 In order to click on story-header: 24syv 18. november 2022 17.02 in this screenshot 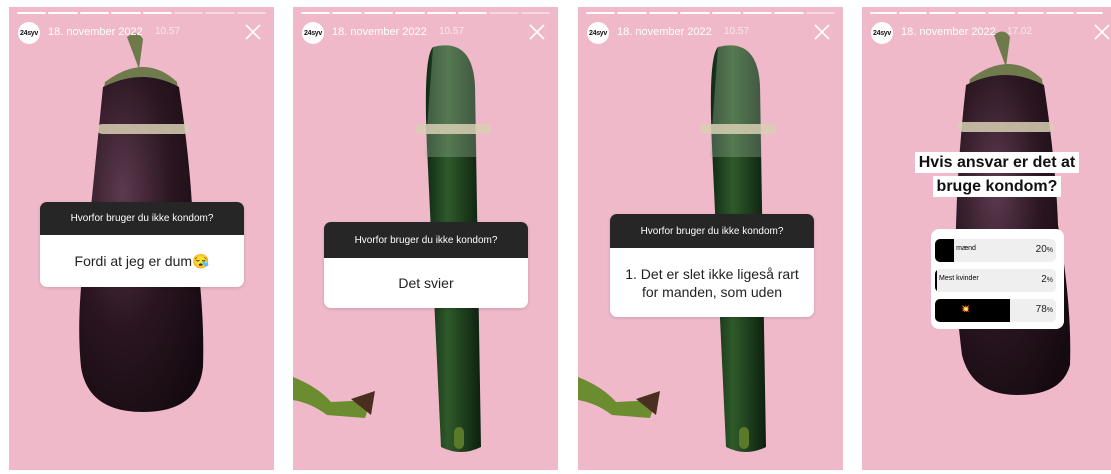, I will do `click(990, 32)`.